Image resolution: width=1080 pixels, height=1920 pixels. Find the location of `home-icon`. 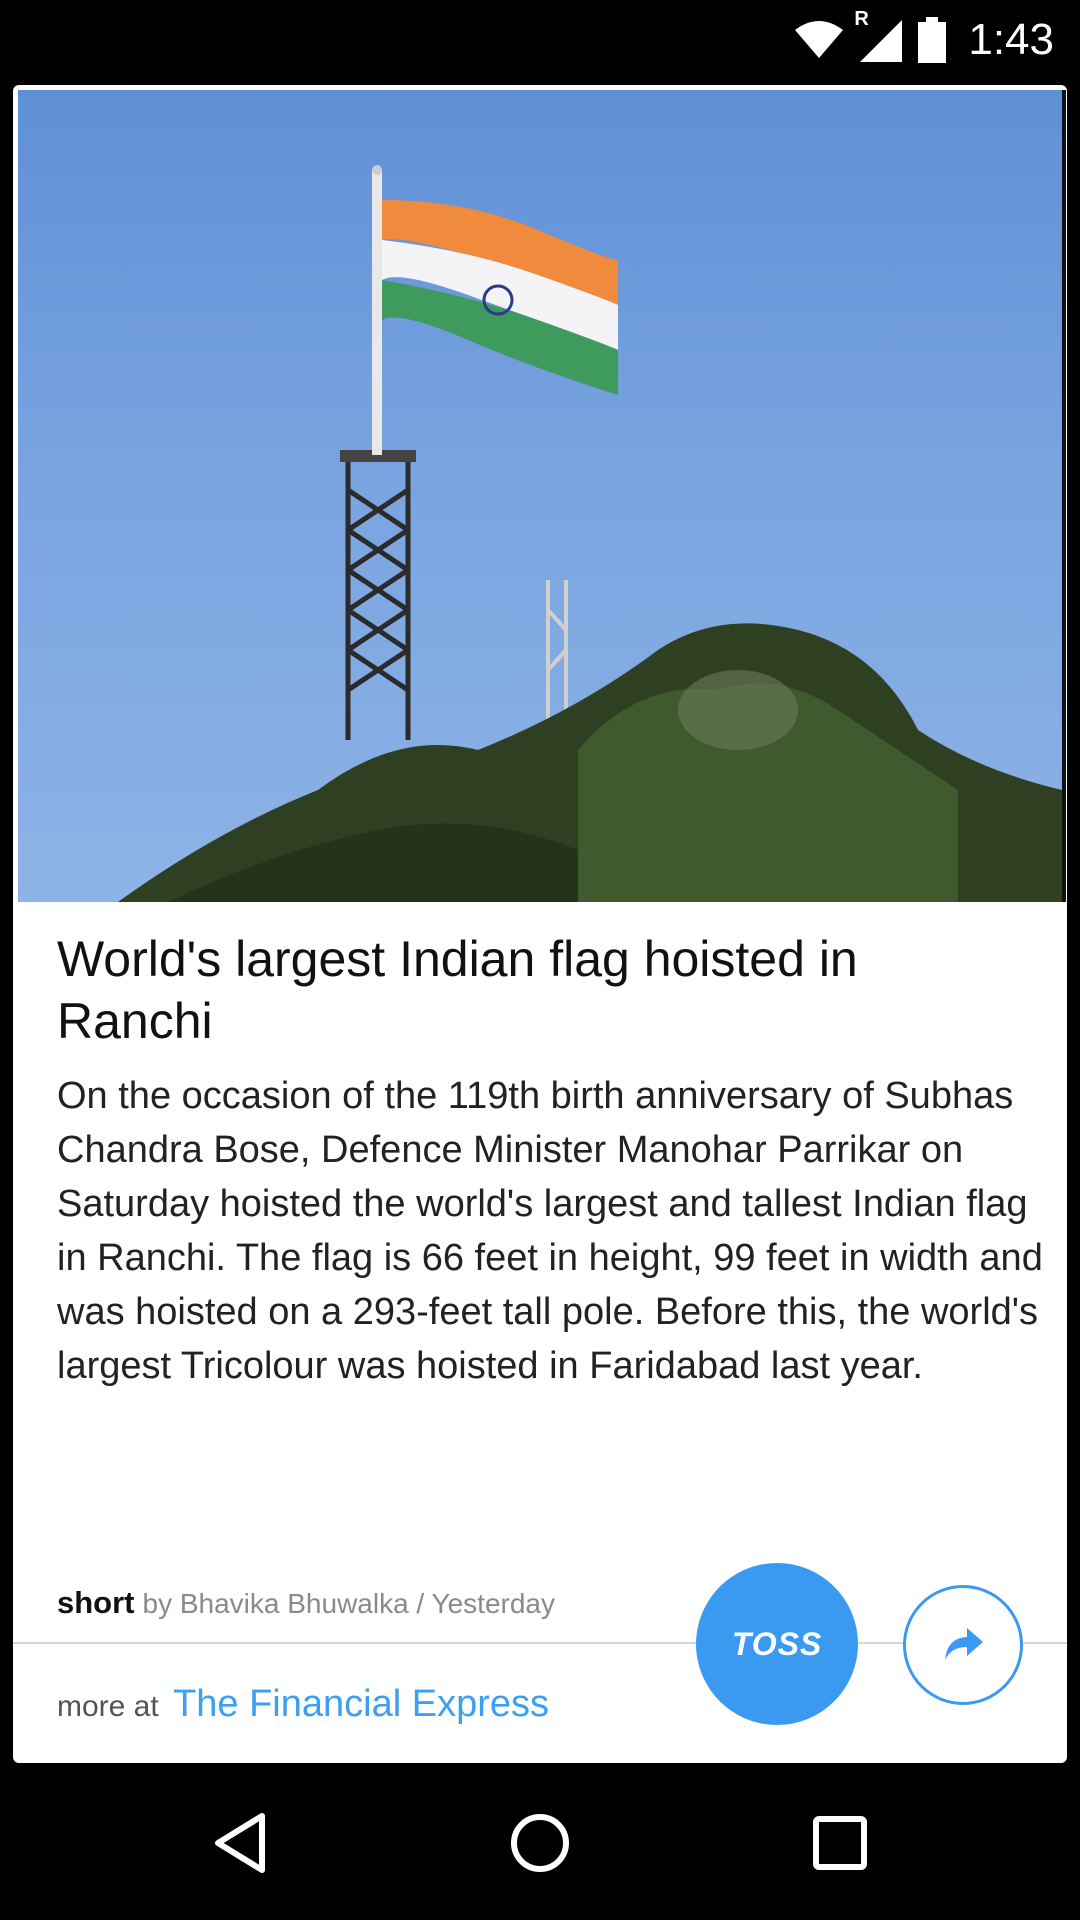

home-icon is located at coordinates (540, 1843).